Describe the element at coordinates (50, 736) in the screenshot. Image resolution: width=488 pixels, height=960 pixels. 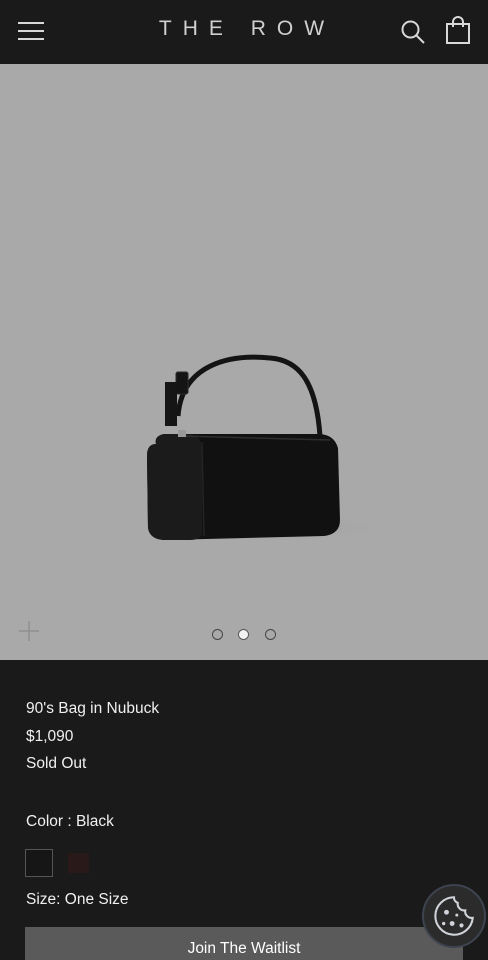
I see `product-price: $1,090` at that location.